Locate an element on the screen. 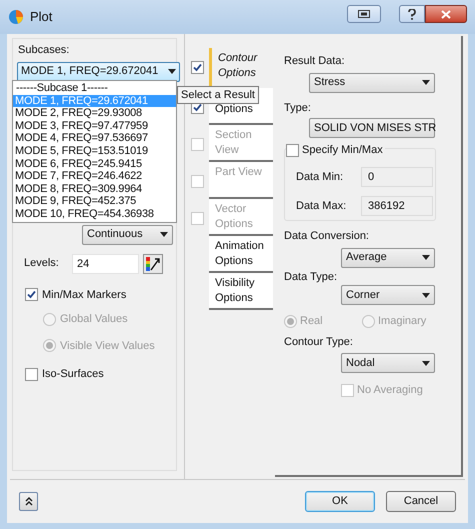 The width and height of the screenshot is (475, 529). tab: Animation Options is located at coordinates (241, 254).